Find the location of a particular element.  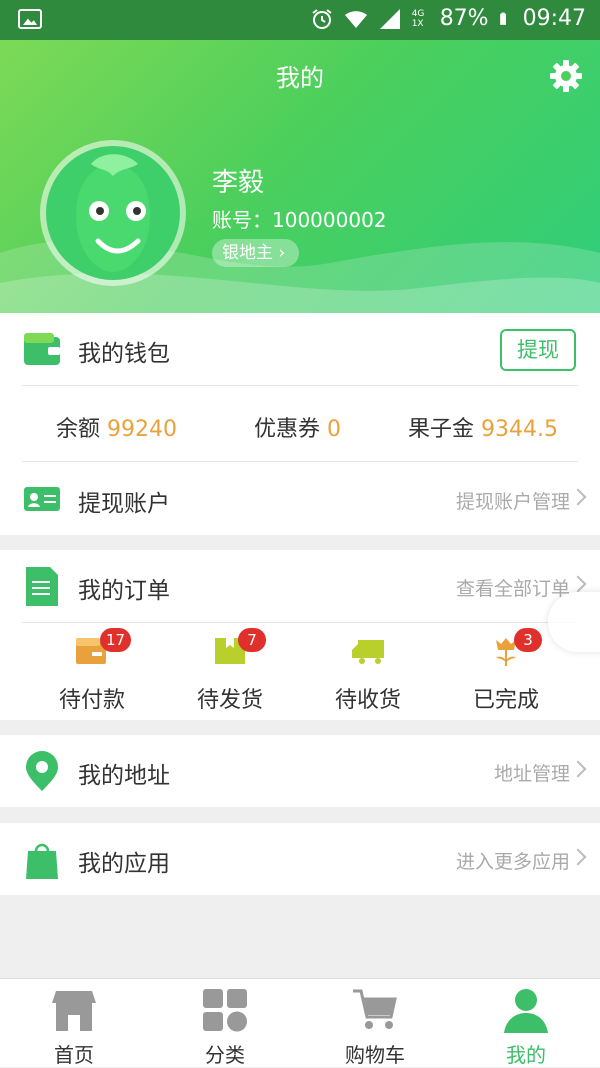

tab-cart: 购物车 is located at coordinates (375, 1027).